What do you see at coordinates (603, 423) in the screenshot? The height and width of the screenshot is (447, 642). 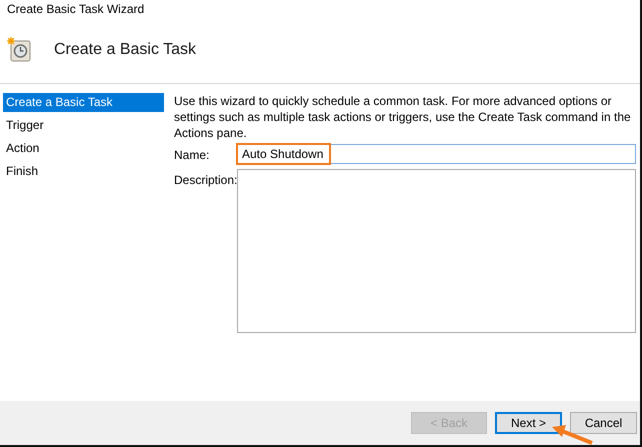 I see `wizard-button: Cancel` at bounding box center [603, 423].